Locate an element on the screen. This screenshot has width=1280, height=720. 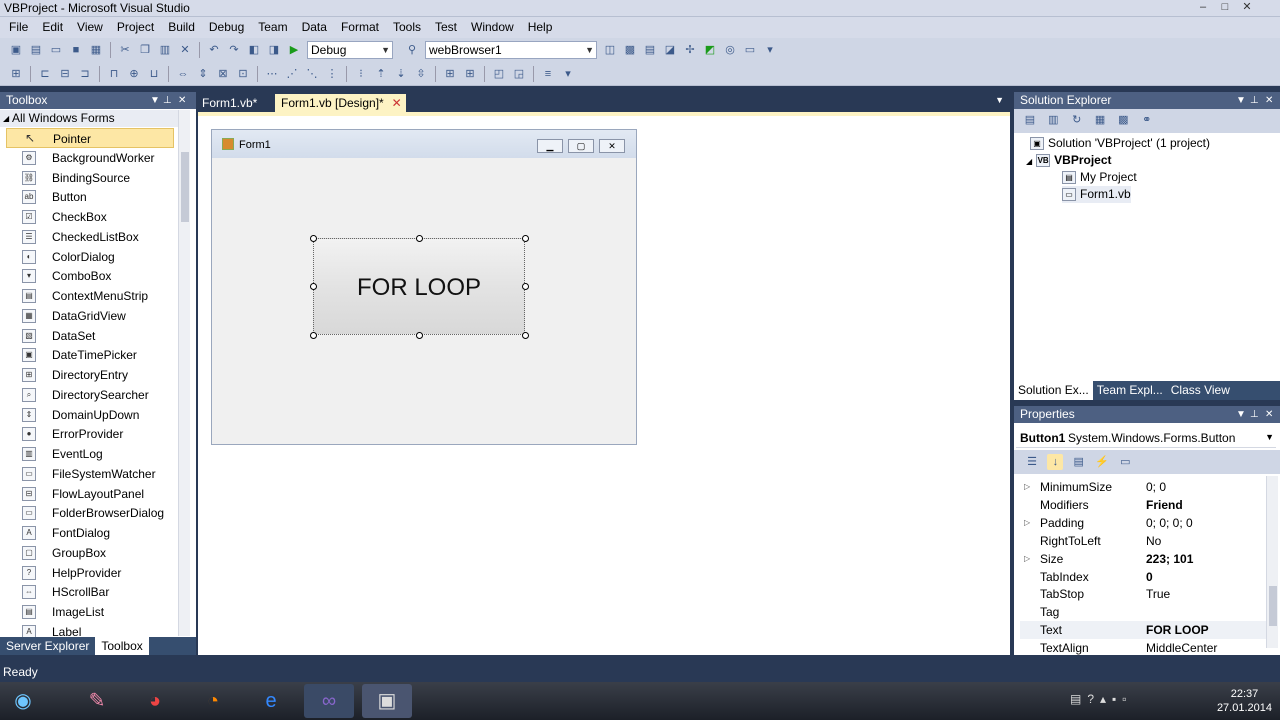
find-in-files-icon: ◫ is located at coordinates (610, 50).